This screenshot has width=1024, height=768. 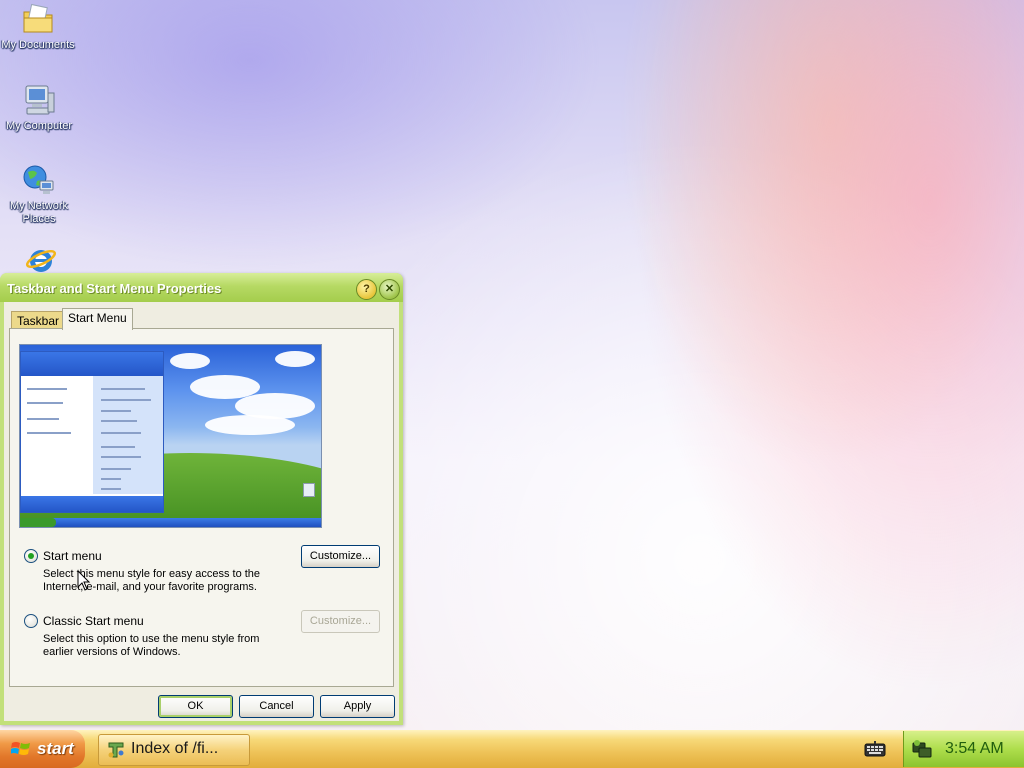 What do you see at coordinates (39, 180) in the screenshot?
I see `network-icon` at bounding box center [39, 180].